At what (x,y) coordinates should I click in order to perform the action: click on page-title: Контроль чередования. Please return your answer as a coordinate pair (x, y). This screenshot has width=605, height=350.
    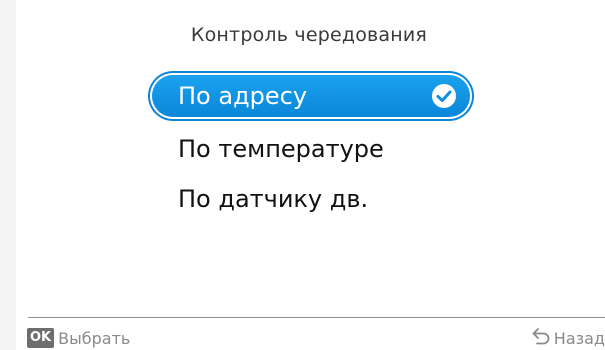
    Looking at the image, I should click on (309, 35).